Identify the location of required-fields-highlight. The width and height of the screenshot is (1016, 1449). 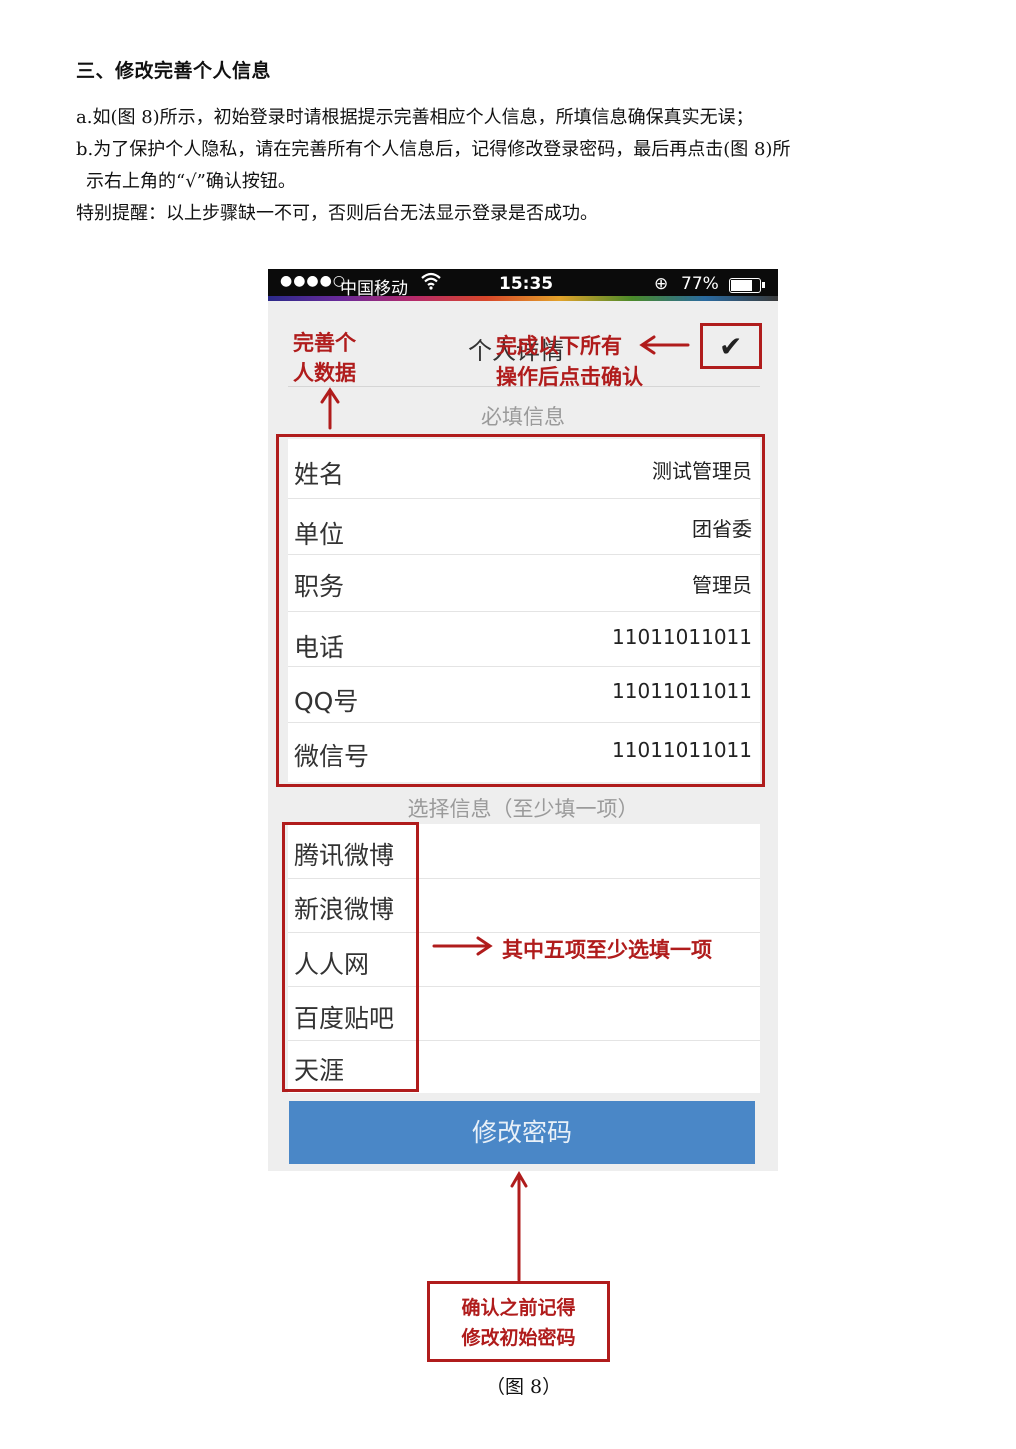
(520, 610).